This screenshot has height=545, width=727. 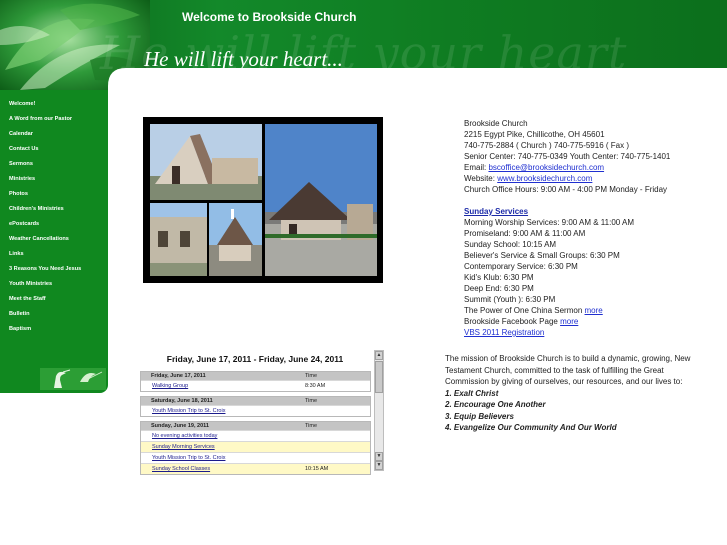 I want to click on calendar-event: Sunday School Classes 10:15 AM, so click(x=255, y=468).